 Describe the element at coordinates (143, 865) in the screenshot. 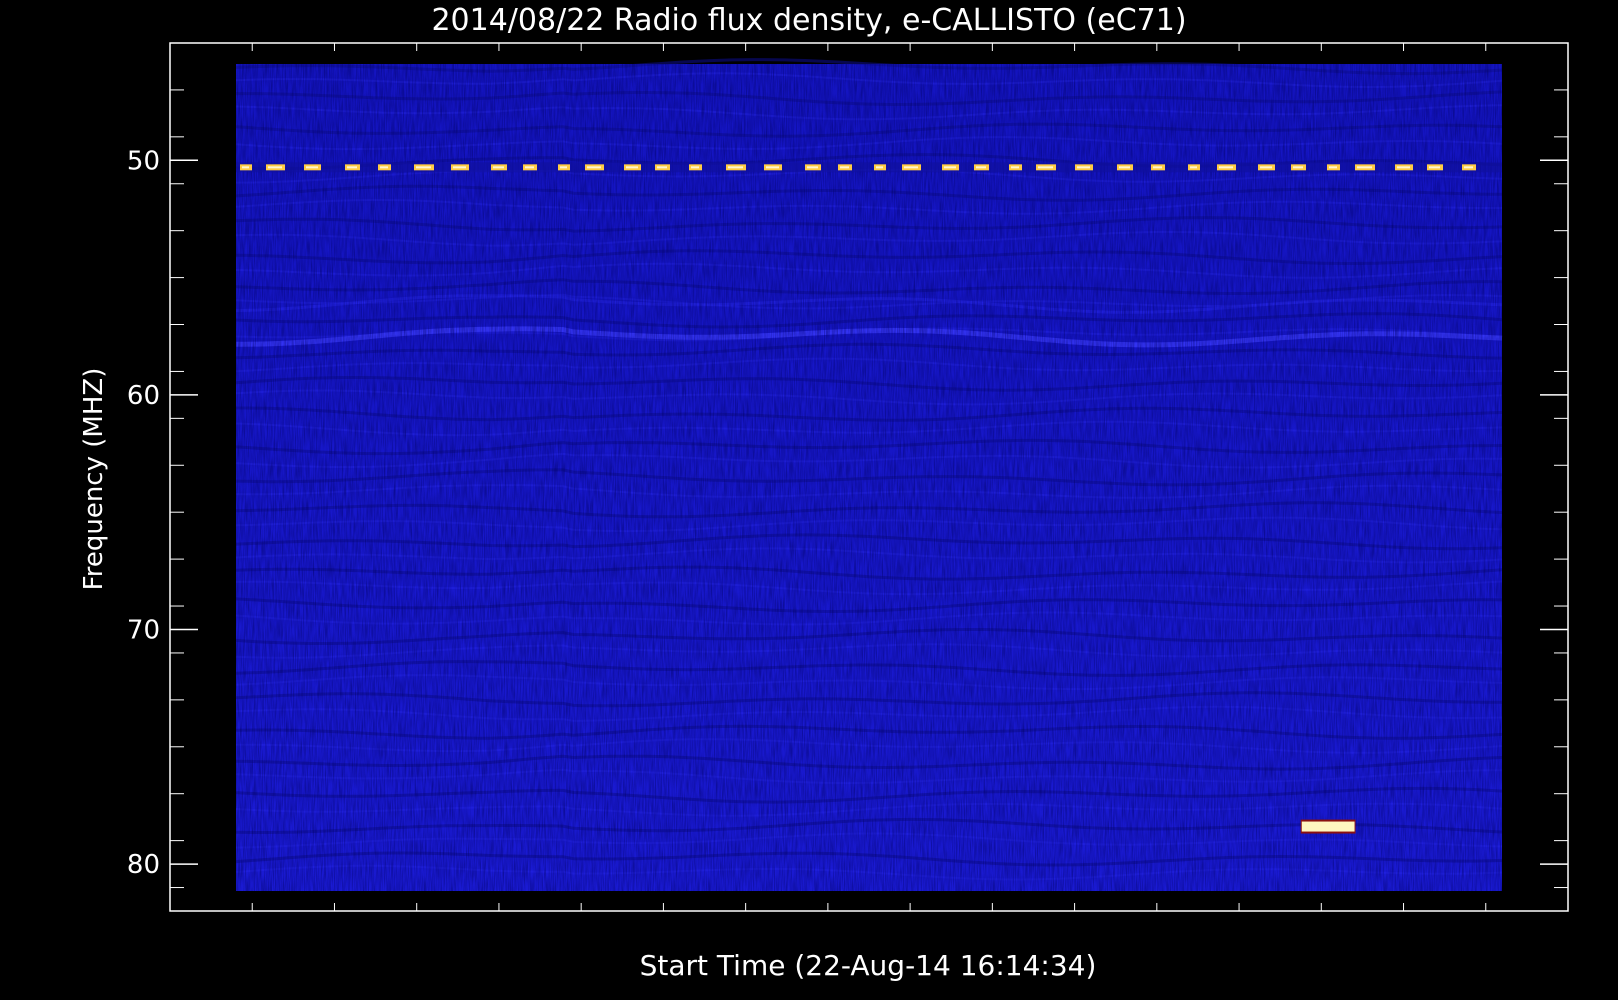

I see `y-tick-label: 80` at that location.